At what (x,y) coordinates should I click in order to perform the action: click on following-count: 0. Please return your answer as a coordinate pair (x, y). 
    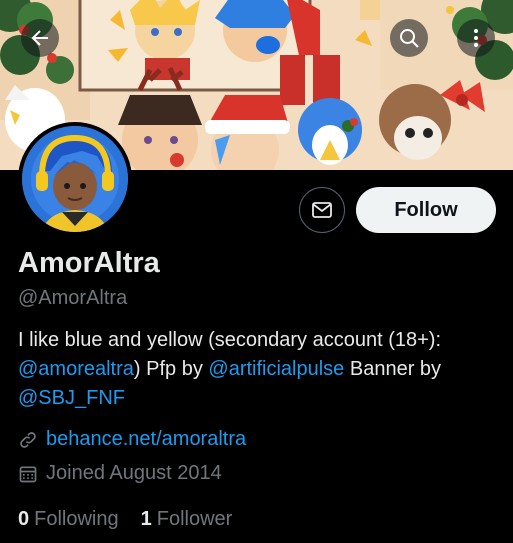
    Looking at the image, I should click on (24, 519).